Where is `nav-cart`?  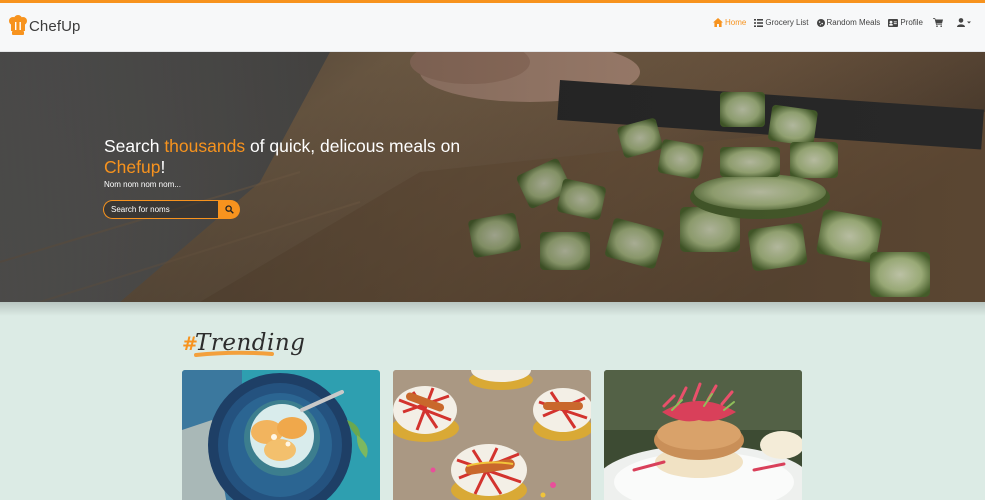 nav-cart is located at coordinates (939, 22).